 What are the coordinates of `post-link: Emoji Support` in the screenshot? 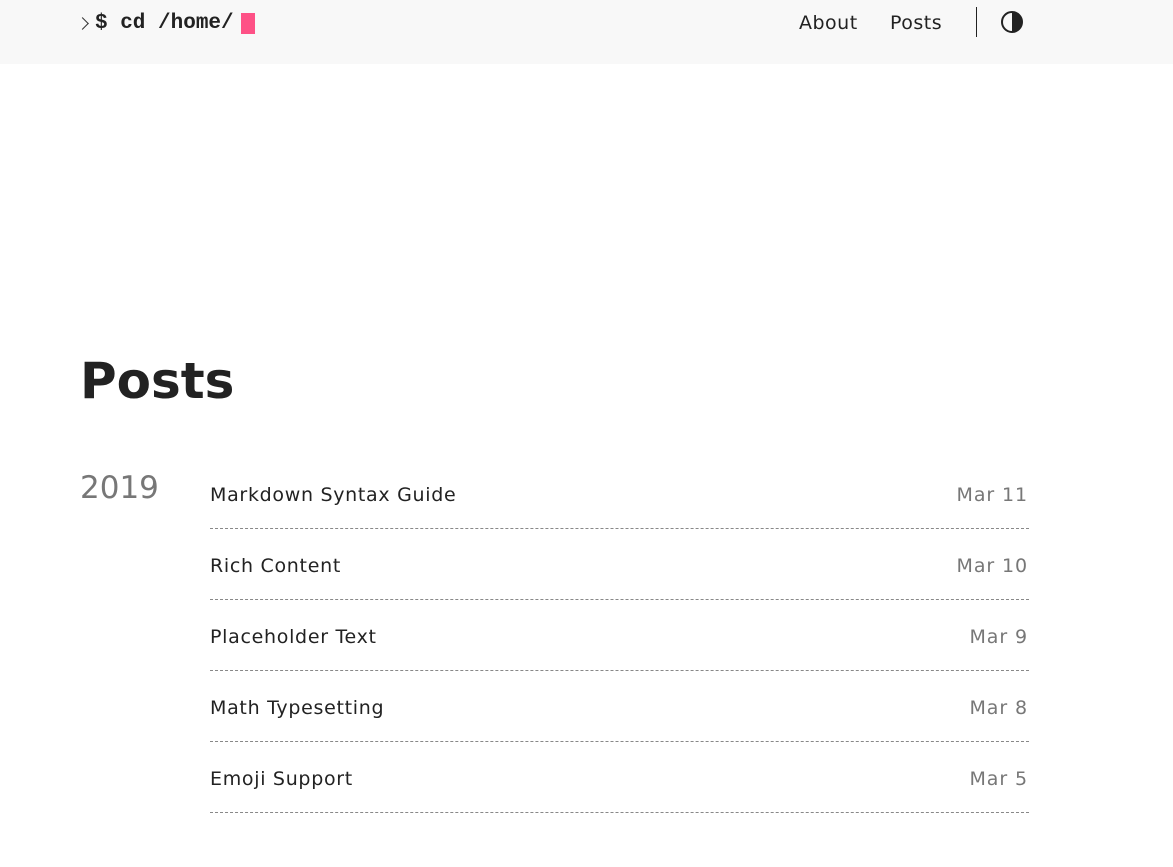 It's located at (281, 779).